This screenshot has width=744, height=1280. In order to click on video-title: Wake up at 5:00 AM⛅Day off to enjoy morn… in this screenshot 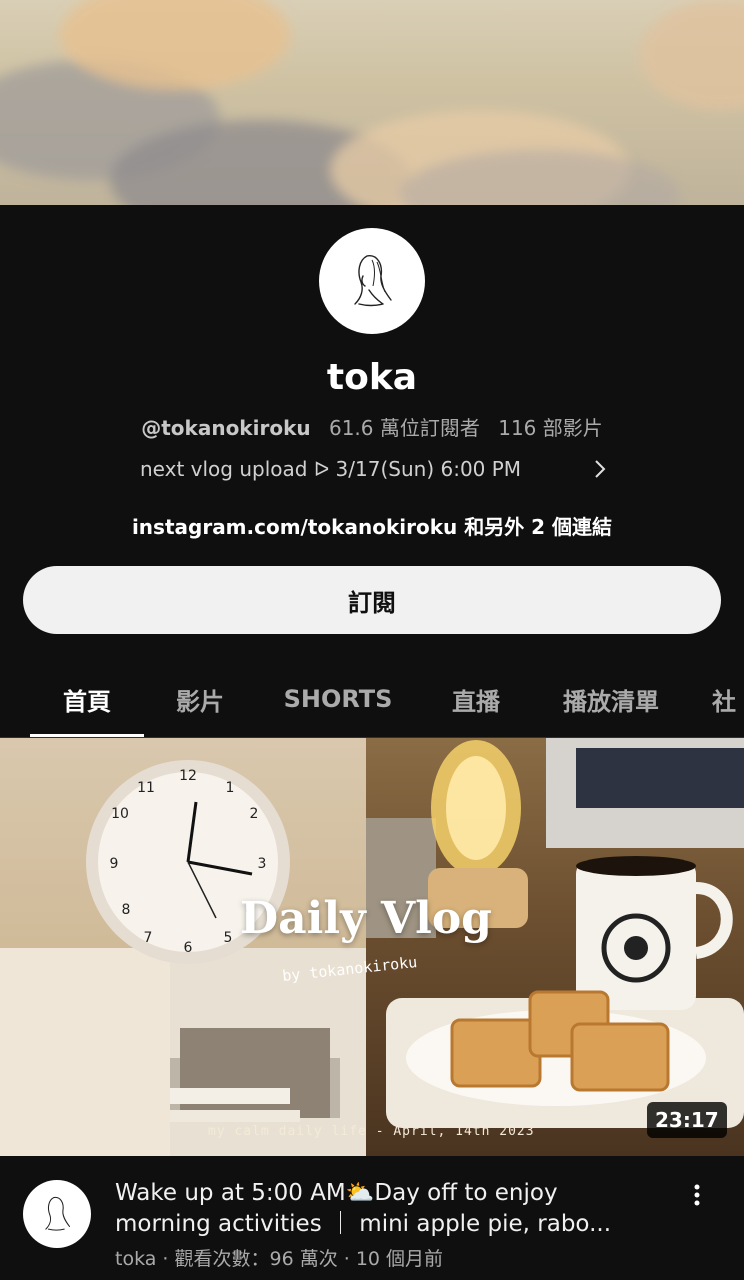, I will do `click(395, 1209)`.